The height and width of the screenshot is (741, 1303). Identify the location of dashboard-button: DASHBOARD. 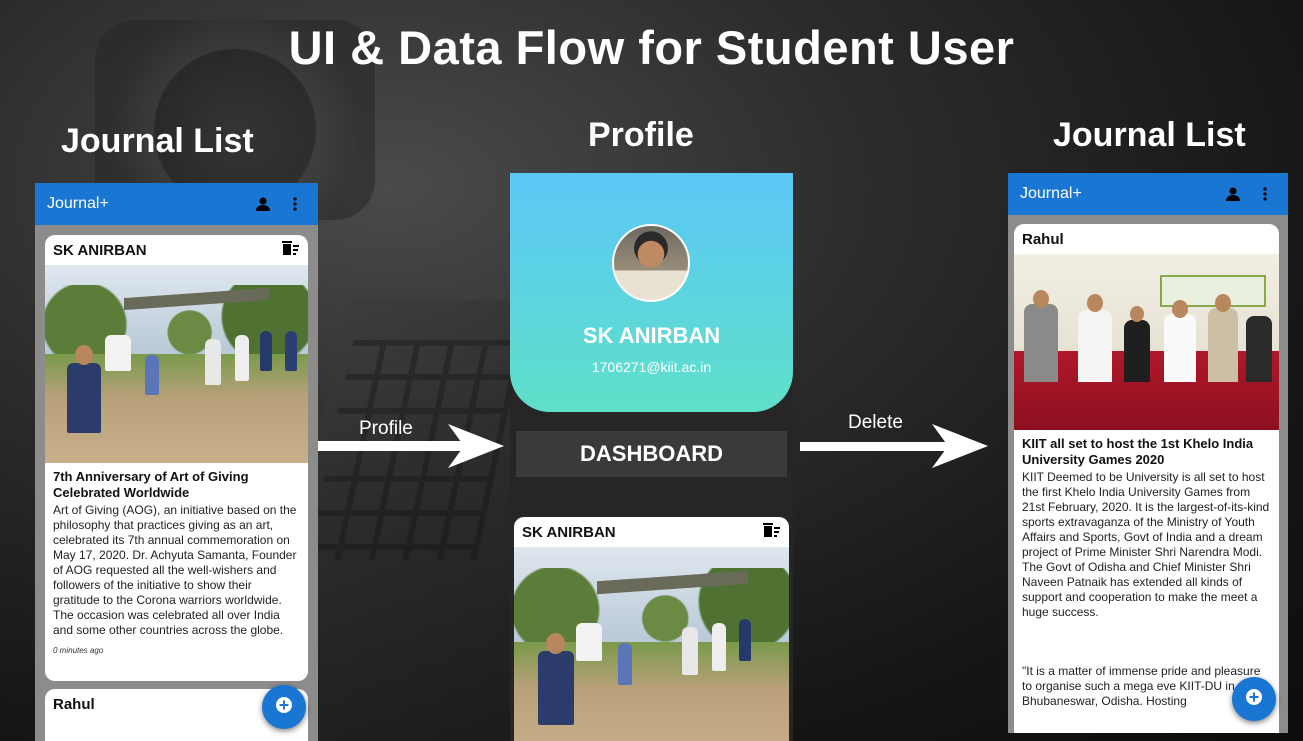
(651, 454).